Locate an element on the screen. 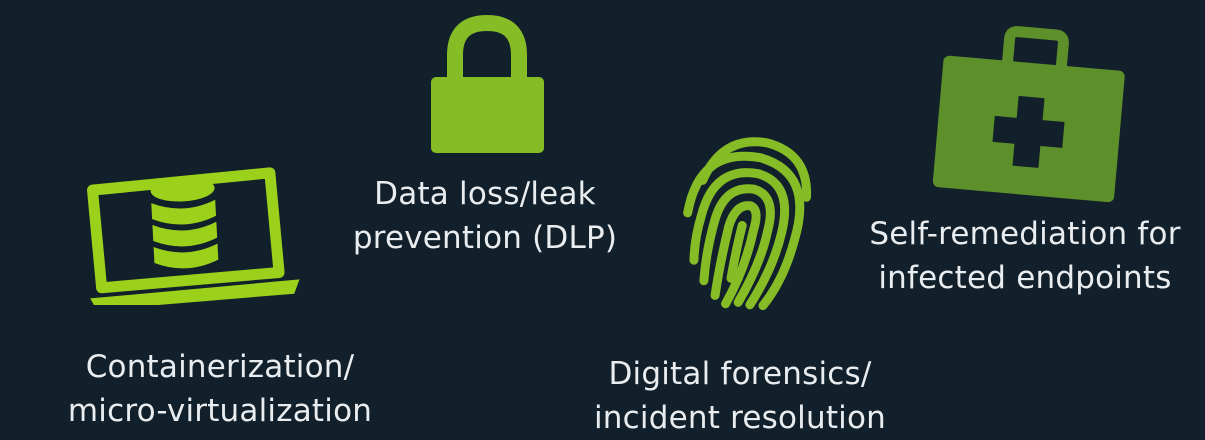  containerization-line-1: Containerization/ is located at coordinates (220, 367).